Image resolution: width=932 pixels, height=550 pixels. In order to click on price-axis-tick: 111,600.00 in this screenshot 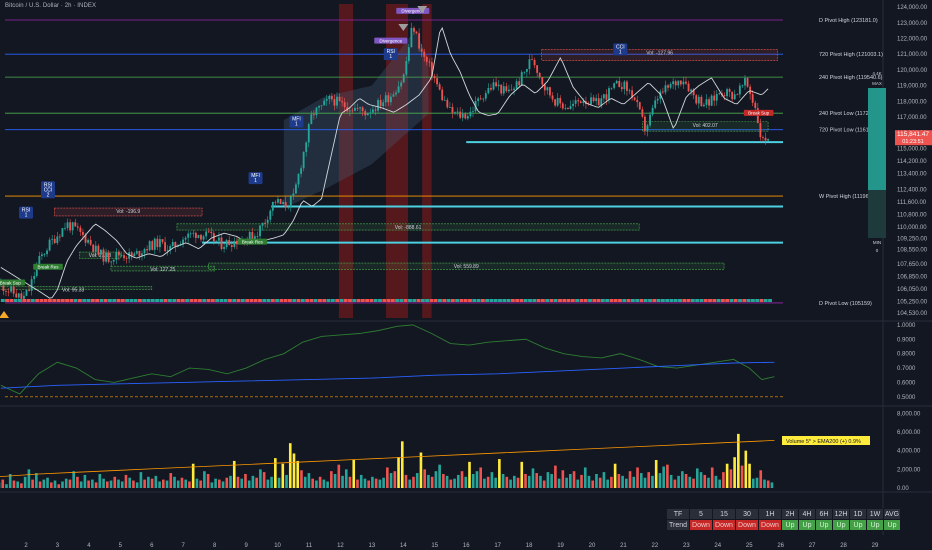, I will do `click(912, 203)`.